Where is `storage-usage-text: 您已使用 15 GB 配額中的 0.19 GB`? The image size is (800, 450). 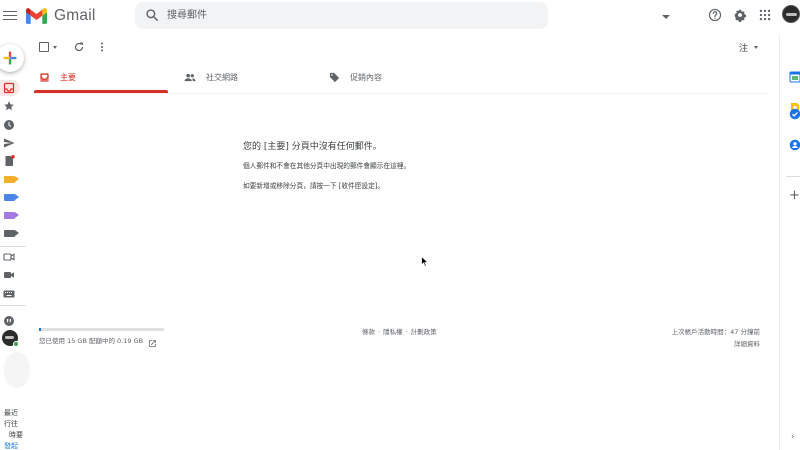 storage-usage-text: 您已使用 15 GB 配額中的 0.19 GB is located at coordinates (91, 341).